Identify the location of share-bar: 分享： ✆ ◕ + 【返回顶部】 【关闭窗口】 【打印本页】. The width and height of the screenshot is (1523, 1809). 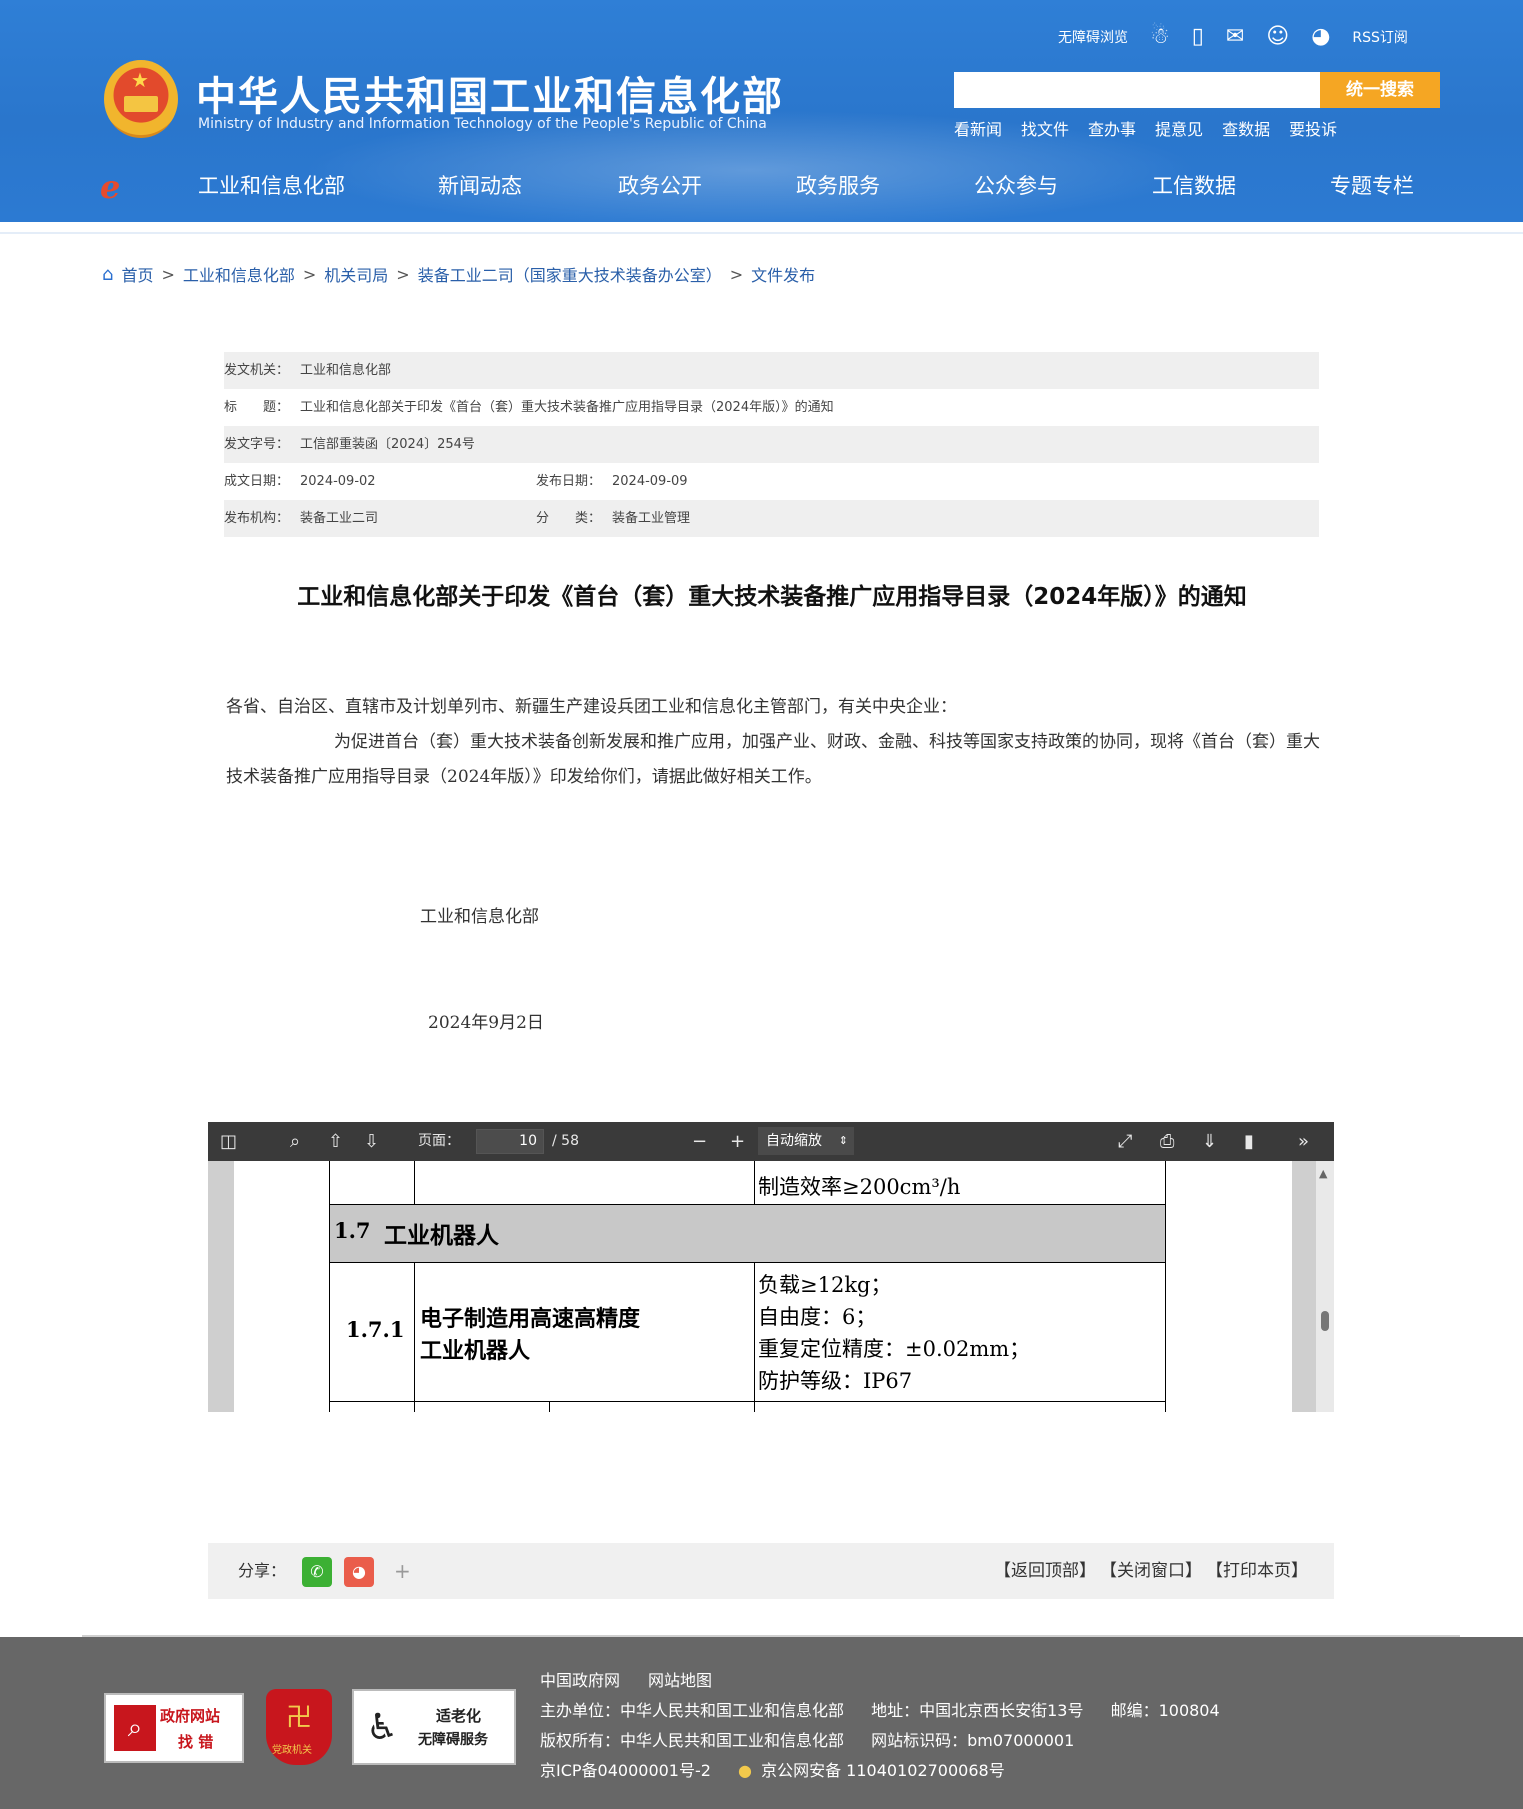
(771, 1571).